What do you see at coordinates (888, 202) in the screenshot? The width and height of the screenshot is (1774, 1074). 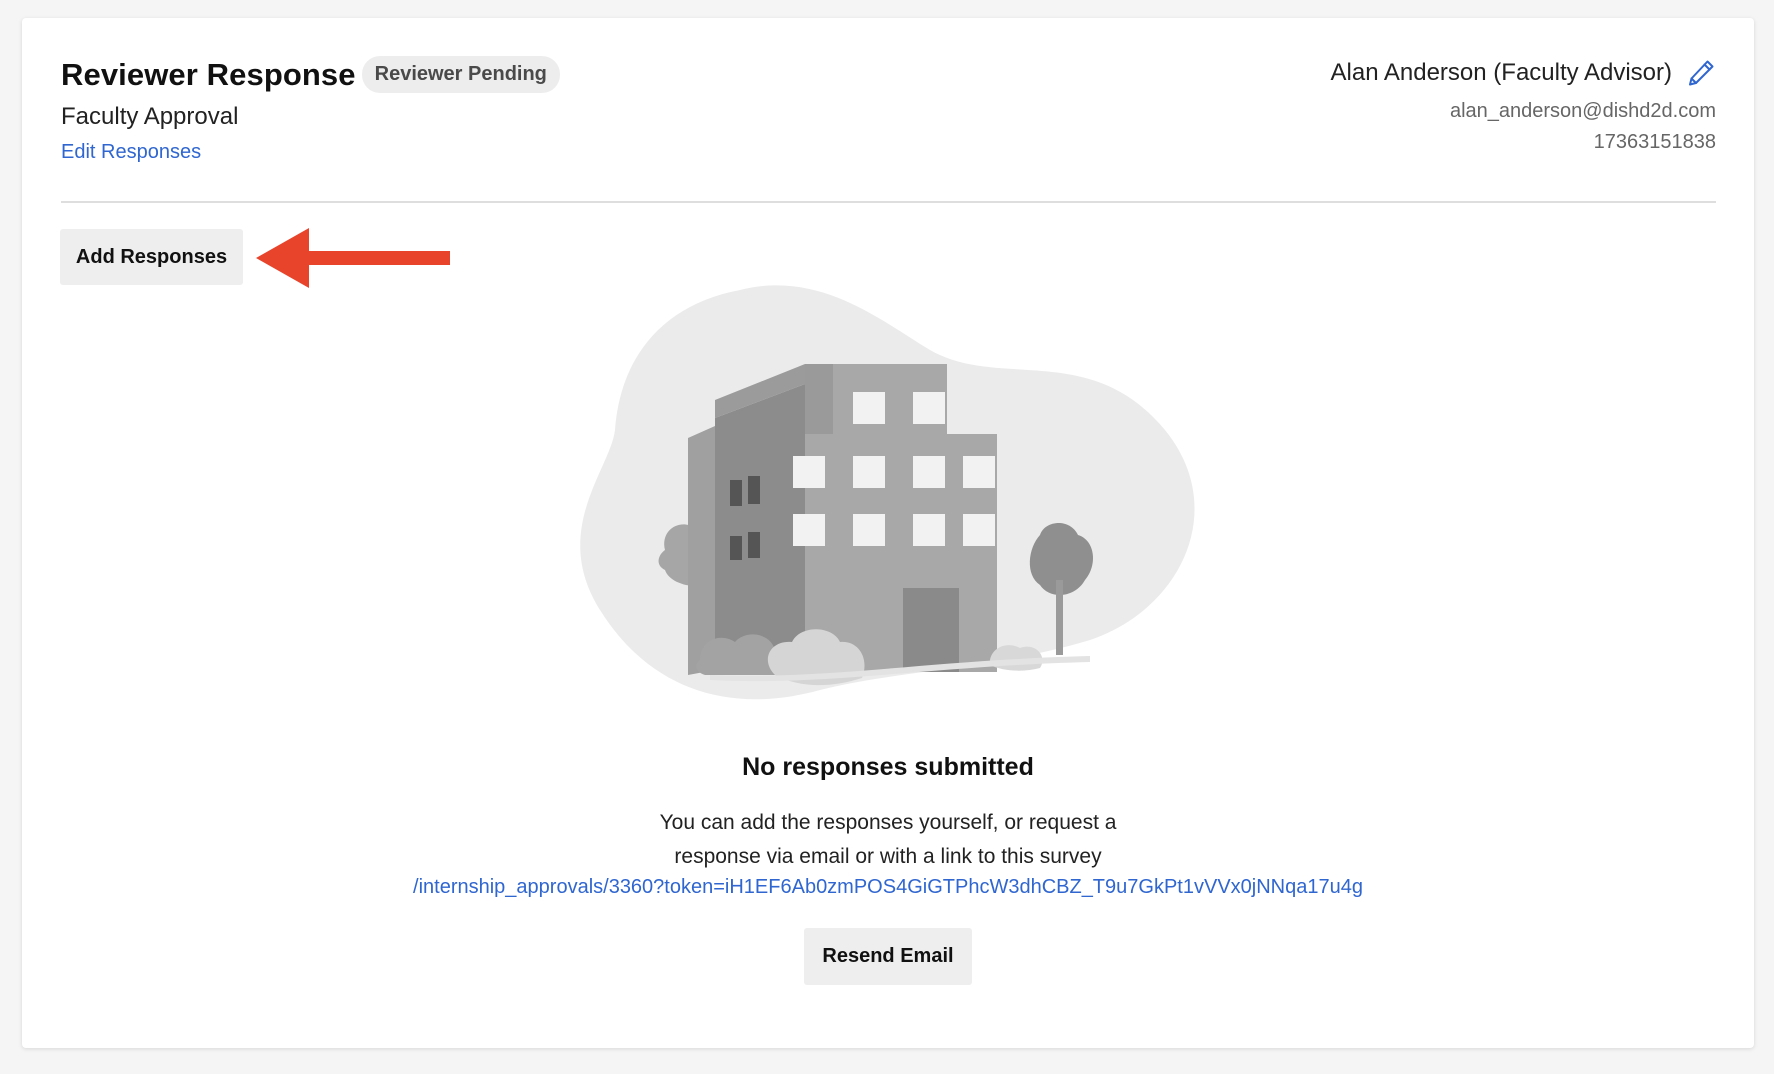 I see `header-divider` at bounding box center [888, 202].